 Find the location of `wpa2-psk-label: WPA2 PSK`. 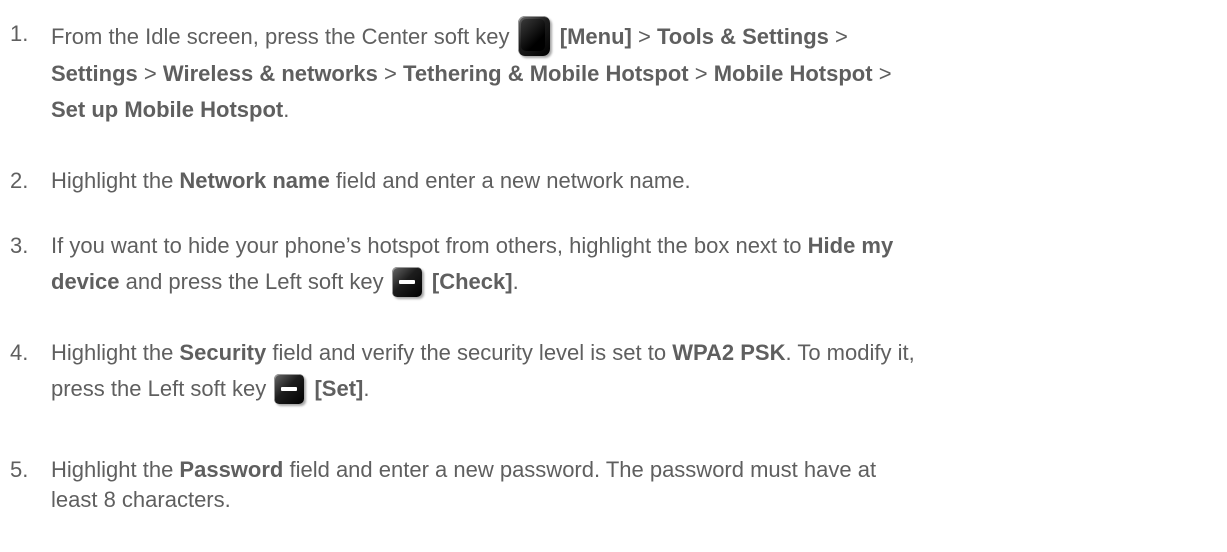

wpa2-psk-label: WPA2 PSK is located at coordinates (729, 352).